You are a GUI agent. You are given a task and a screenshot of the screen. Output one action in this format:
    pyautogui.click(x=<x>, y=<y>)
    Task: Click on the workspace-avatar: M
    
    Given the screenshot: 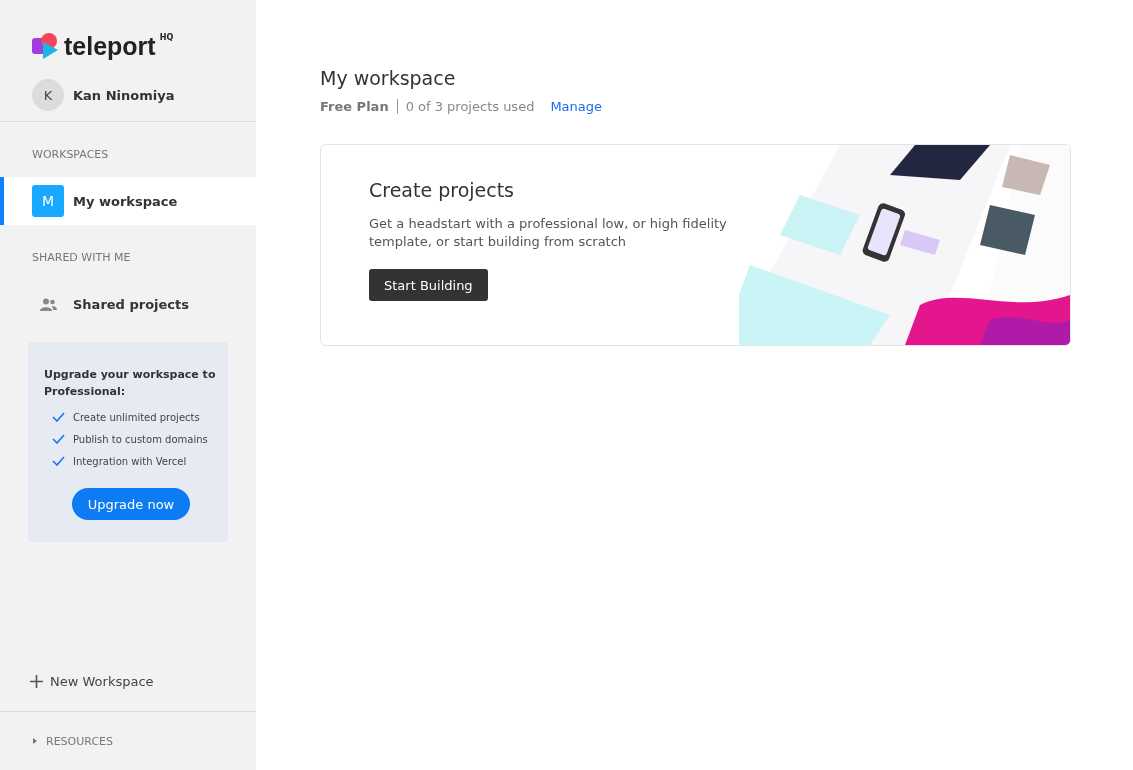 What is the action you would take?
    pyautogui.click(x=48, y=201)
    